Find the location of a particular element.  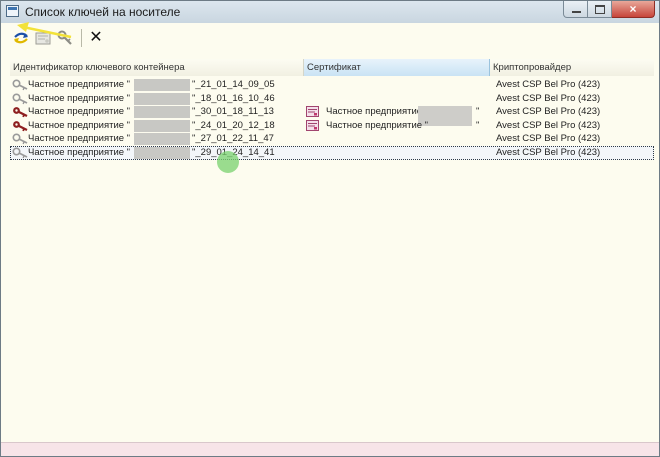

container-id-suffix: "_24_01_20_12_18 is located at coordinates (233, 125).